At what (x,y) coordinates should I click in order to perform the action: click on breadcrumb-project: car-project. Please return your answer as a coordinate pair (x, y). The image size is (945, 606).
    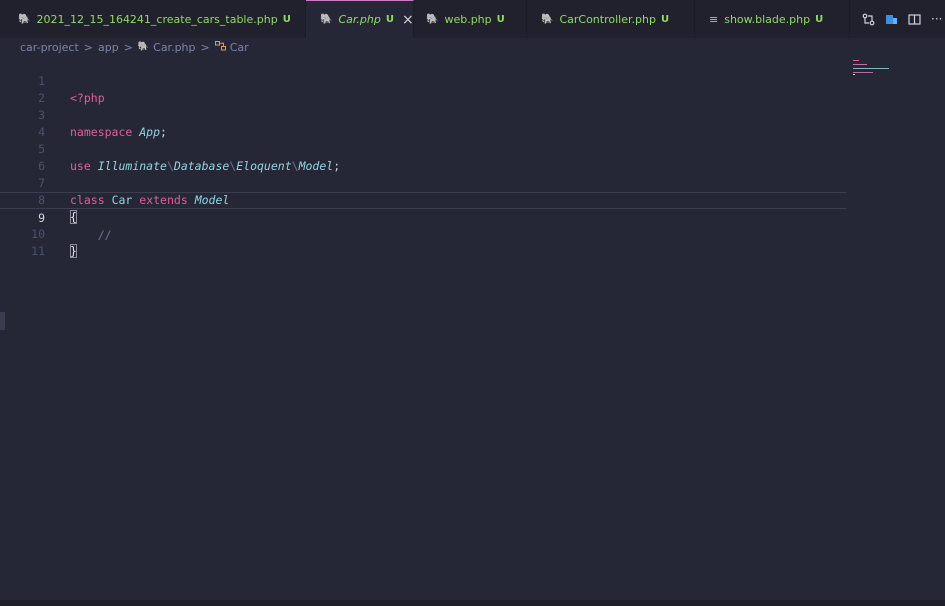
    Looking at the image, I should click on (49, 47).